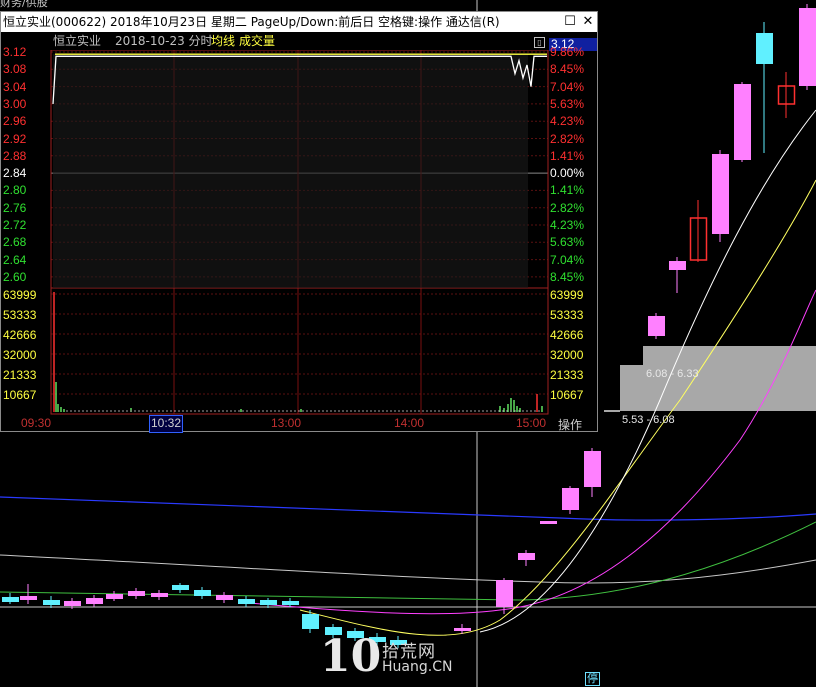  I want to click on volume-label-right: 63999, so click(567, 295).